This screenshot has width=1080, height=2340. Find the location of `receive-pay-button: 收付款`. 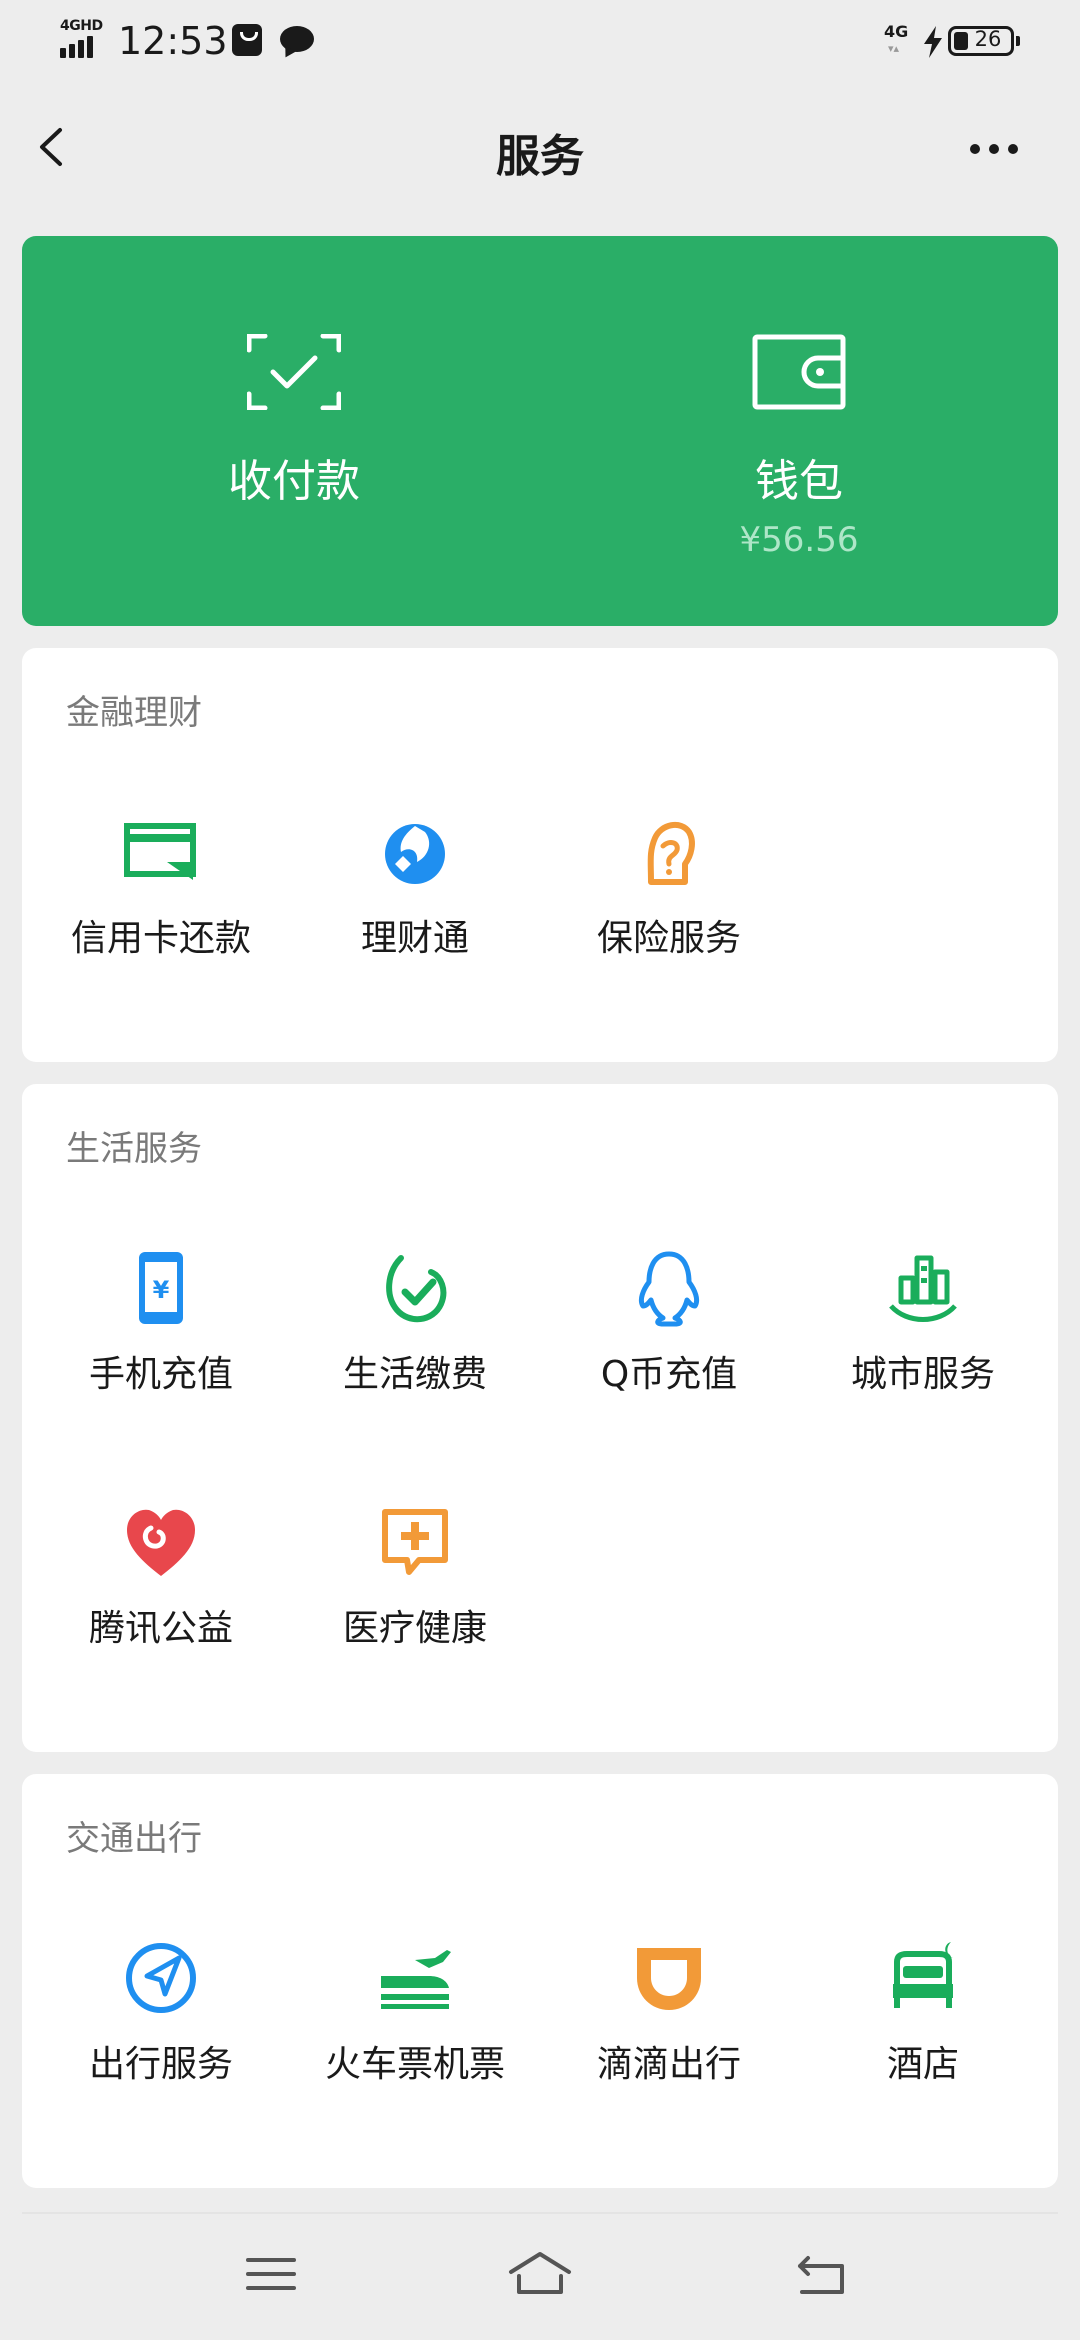

receive-pay-button: 收付款 is located at coordinates (294, 431).